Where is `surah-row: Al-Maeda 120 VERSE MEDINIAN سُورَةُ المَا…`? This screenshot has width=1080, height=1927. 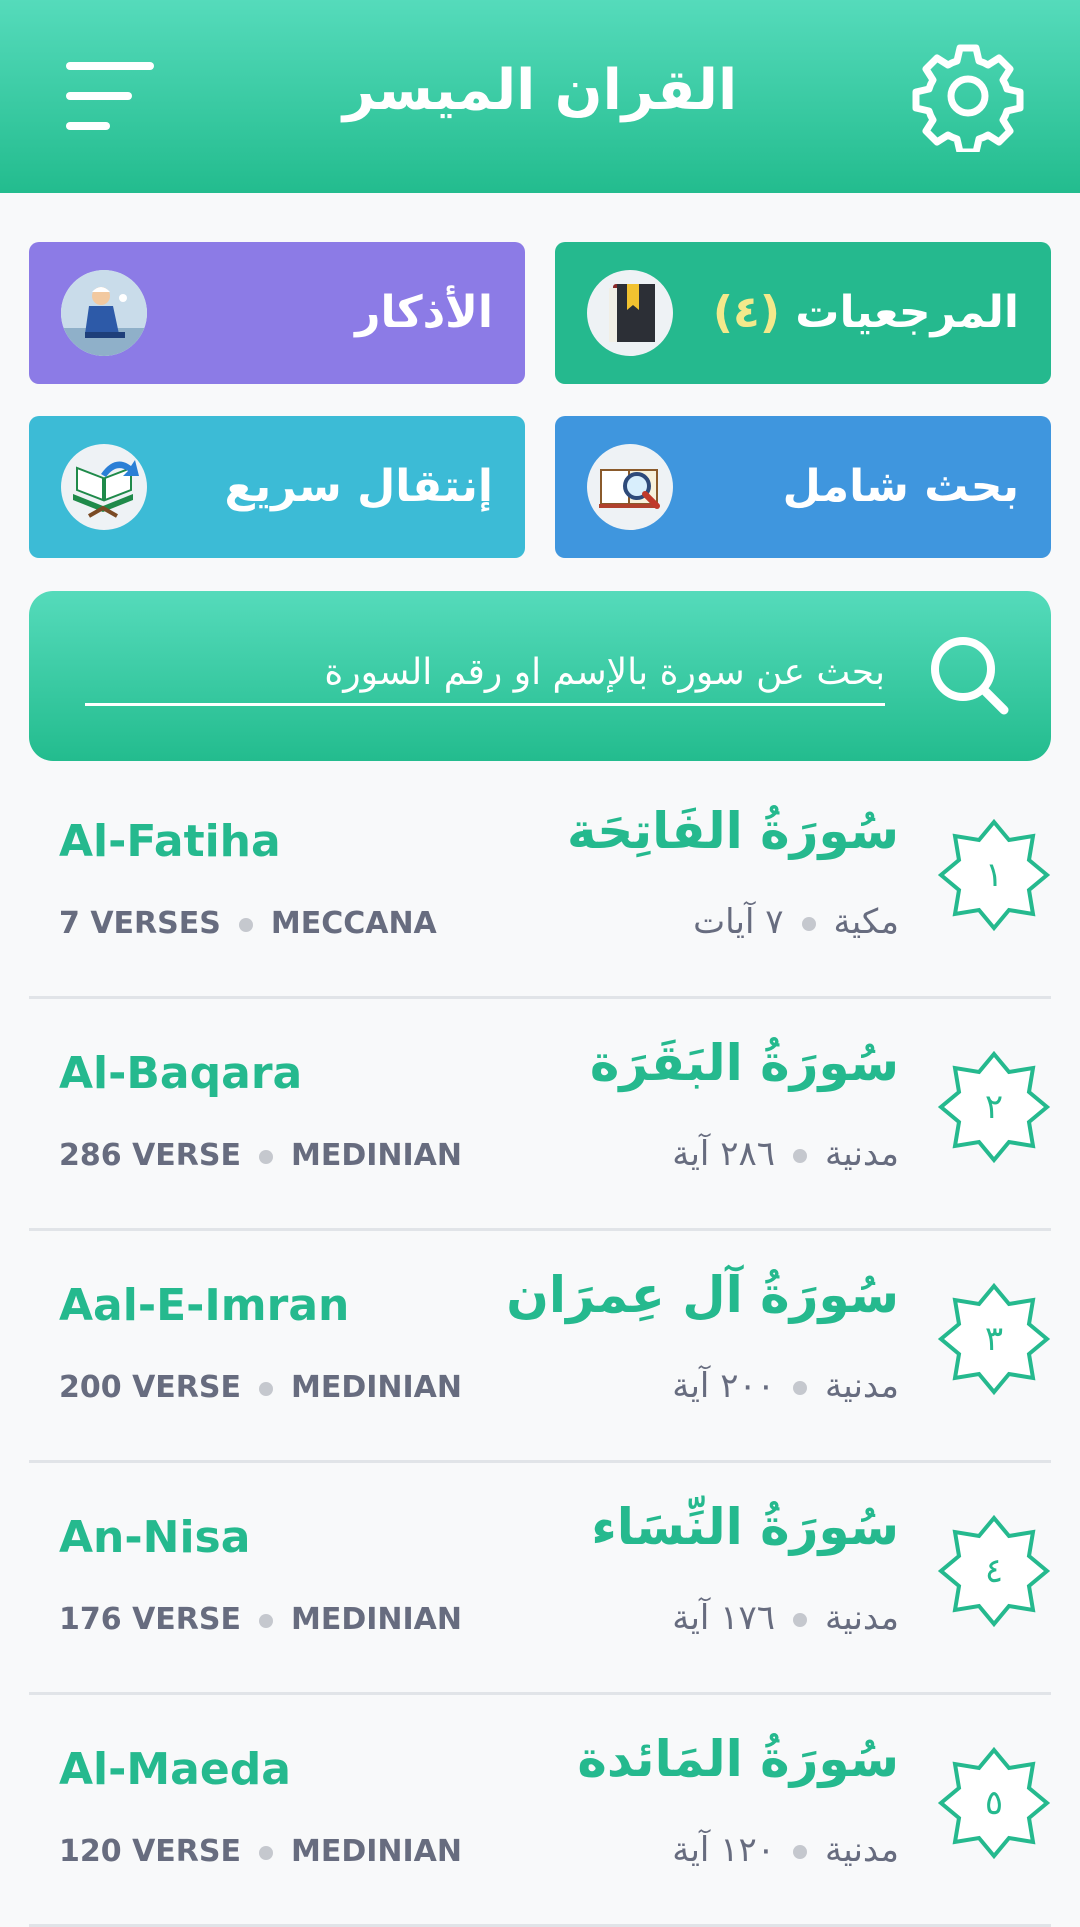 surah-row: Al-Maeda 120 VERSE MEDINIAN سُورَةُ المَا… is located at coordinates (540, 1810).